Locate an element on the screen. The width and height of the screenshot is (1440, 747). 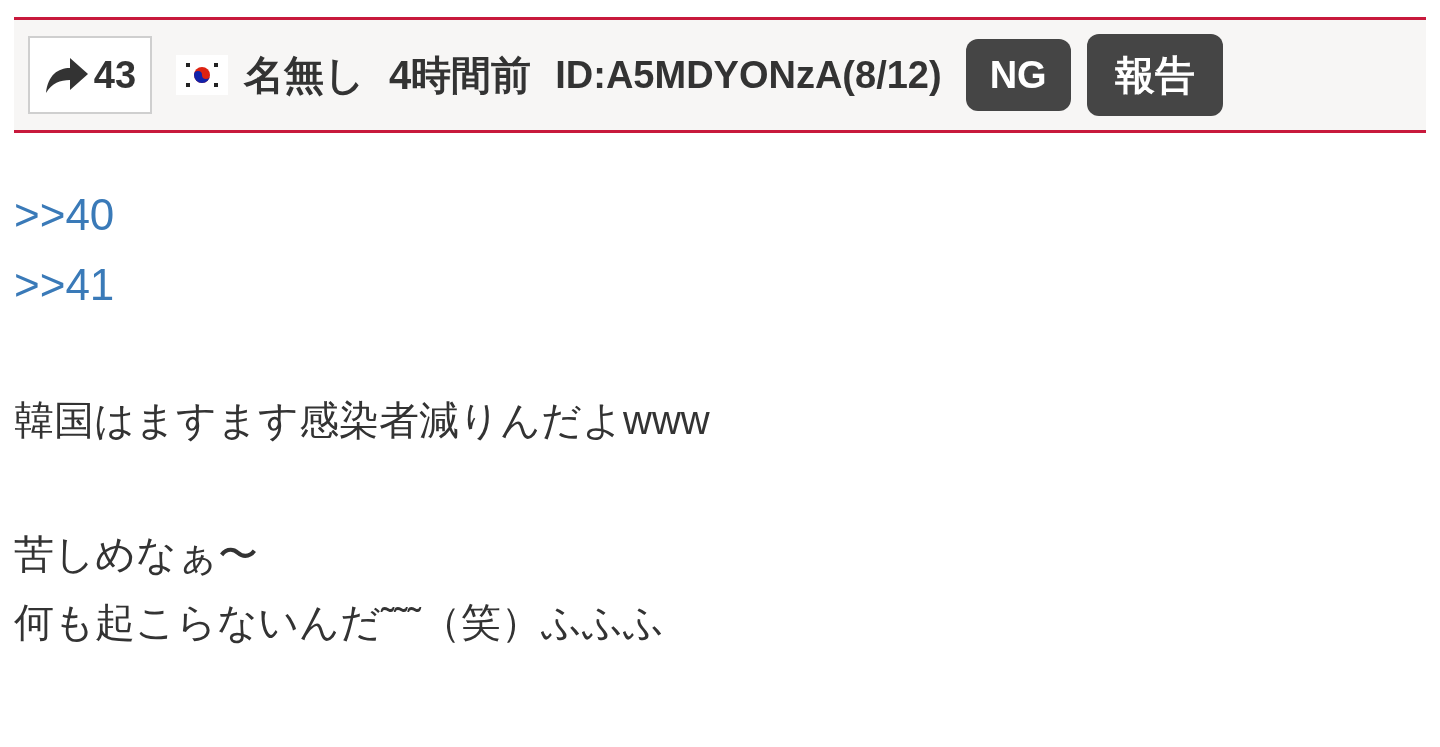
post-time: 4時間前 is located at coordinates (460, 75).